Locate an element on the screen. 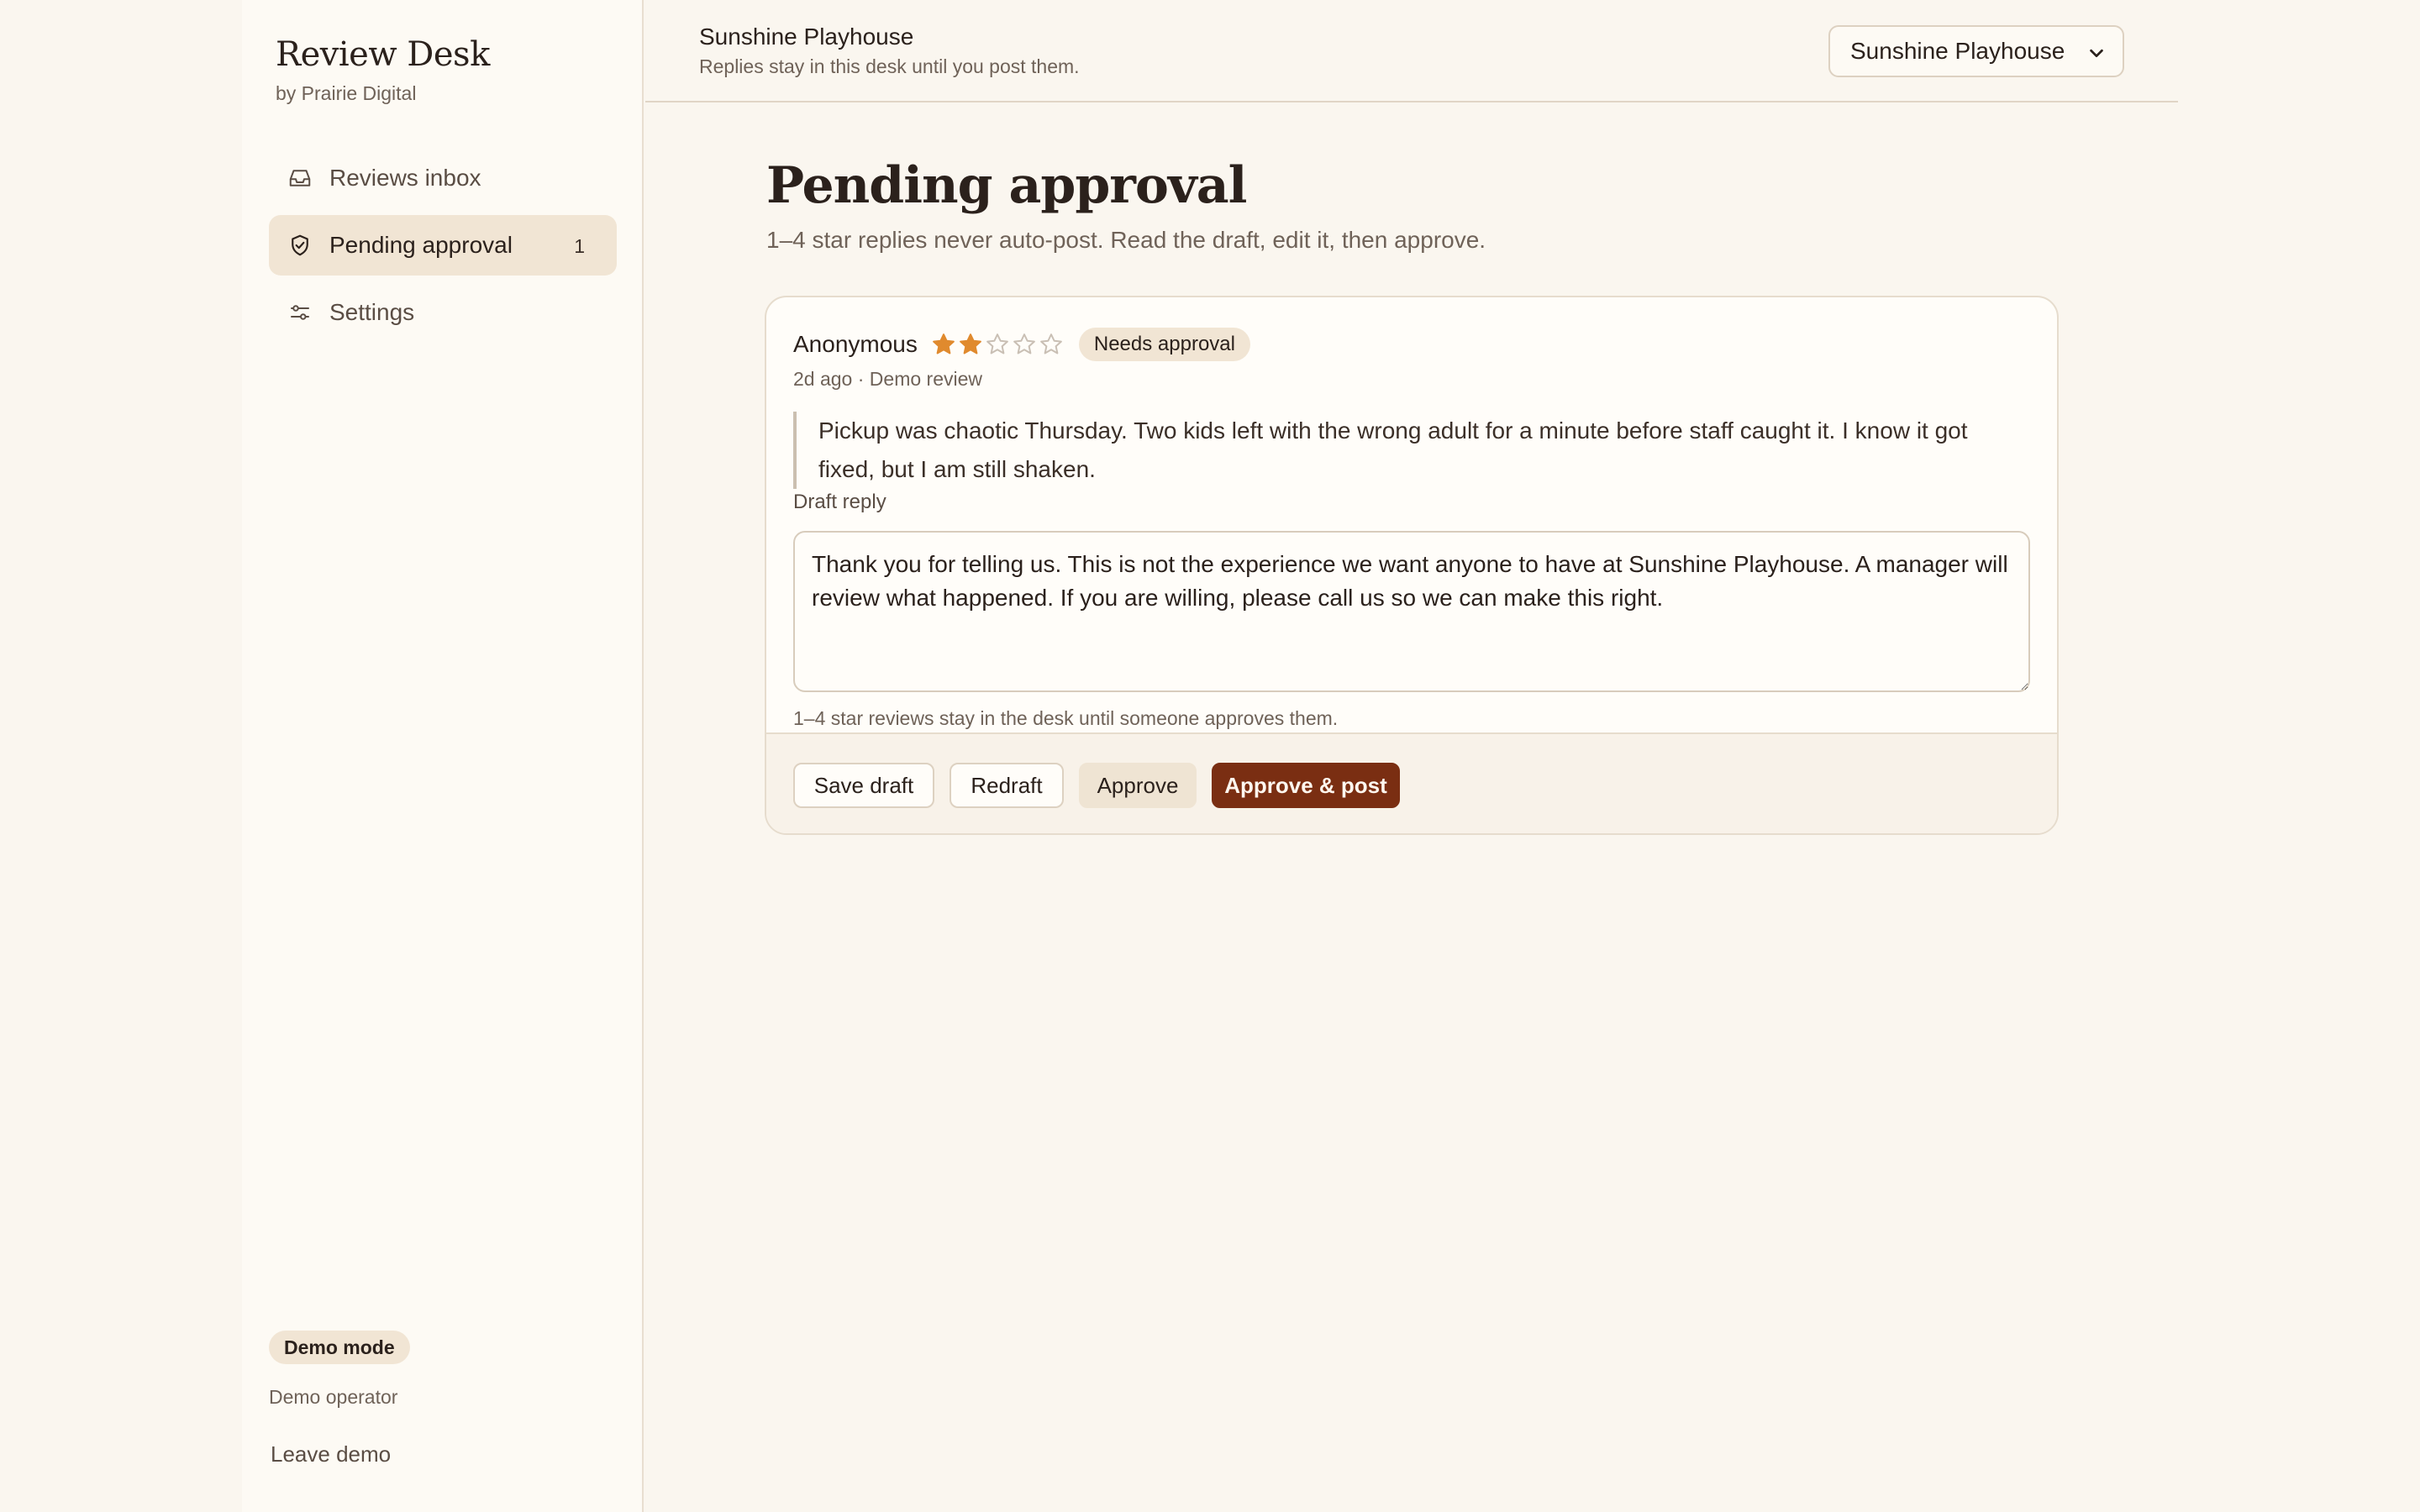  location-select: Sunshine Playhouse is located at coordinates (1976, 51).